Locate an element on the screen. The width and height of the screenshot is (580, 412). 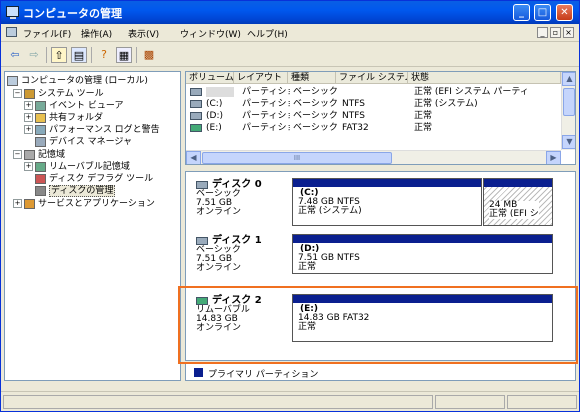
partition-text: 24 MB 正常 (EFI シ is located at coordinates (514, 210).